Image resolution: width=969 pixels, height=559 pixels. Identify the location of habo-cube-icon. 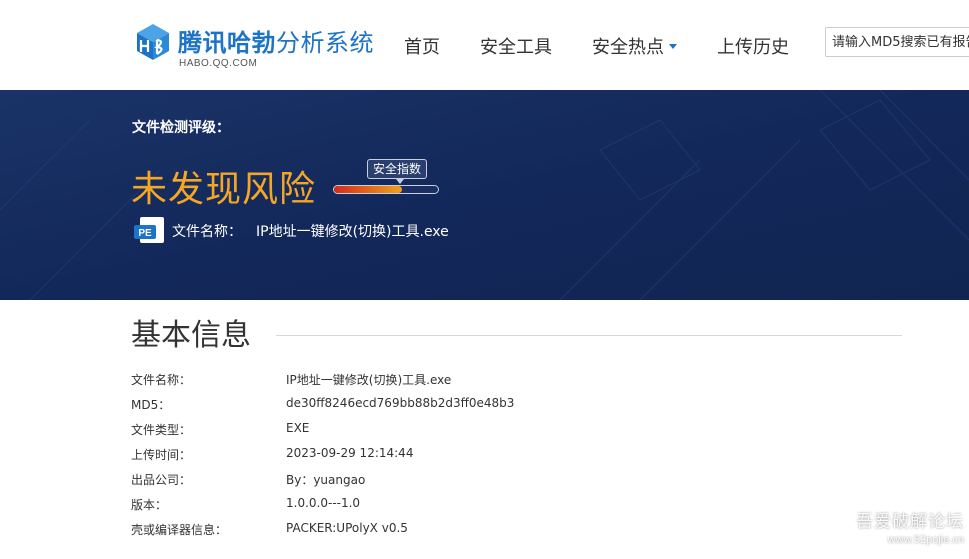
(153, 42).